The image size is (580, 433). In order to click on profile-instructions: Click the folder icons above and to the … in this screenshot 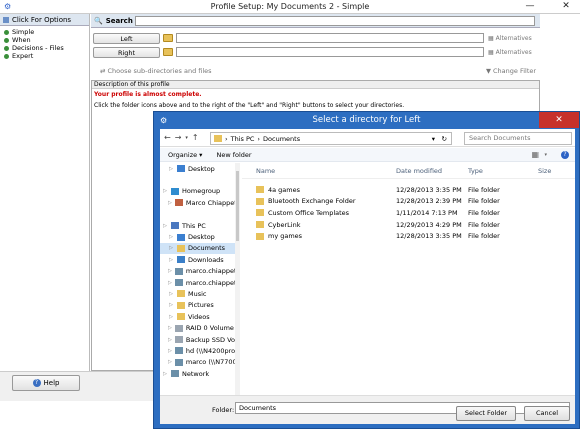, I will do `click(249, 105)`.